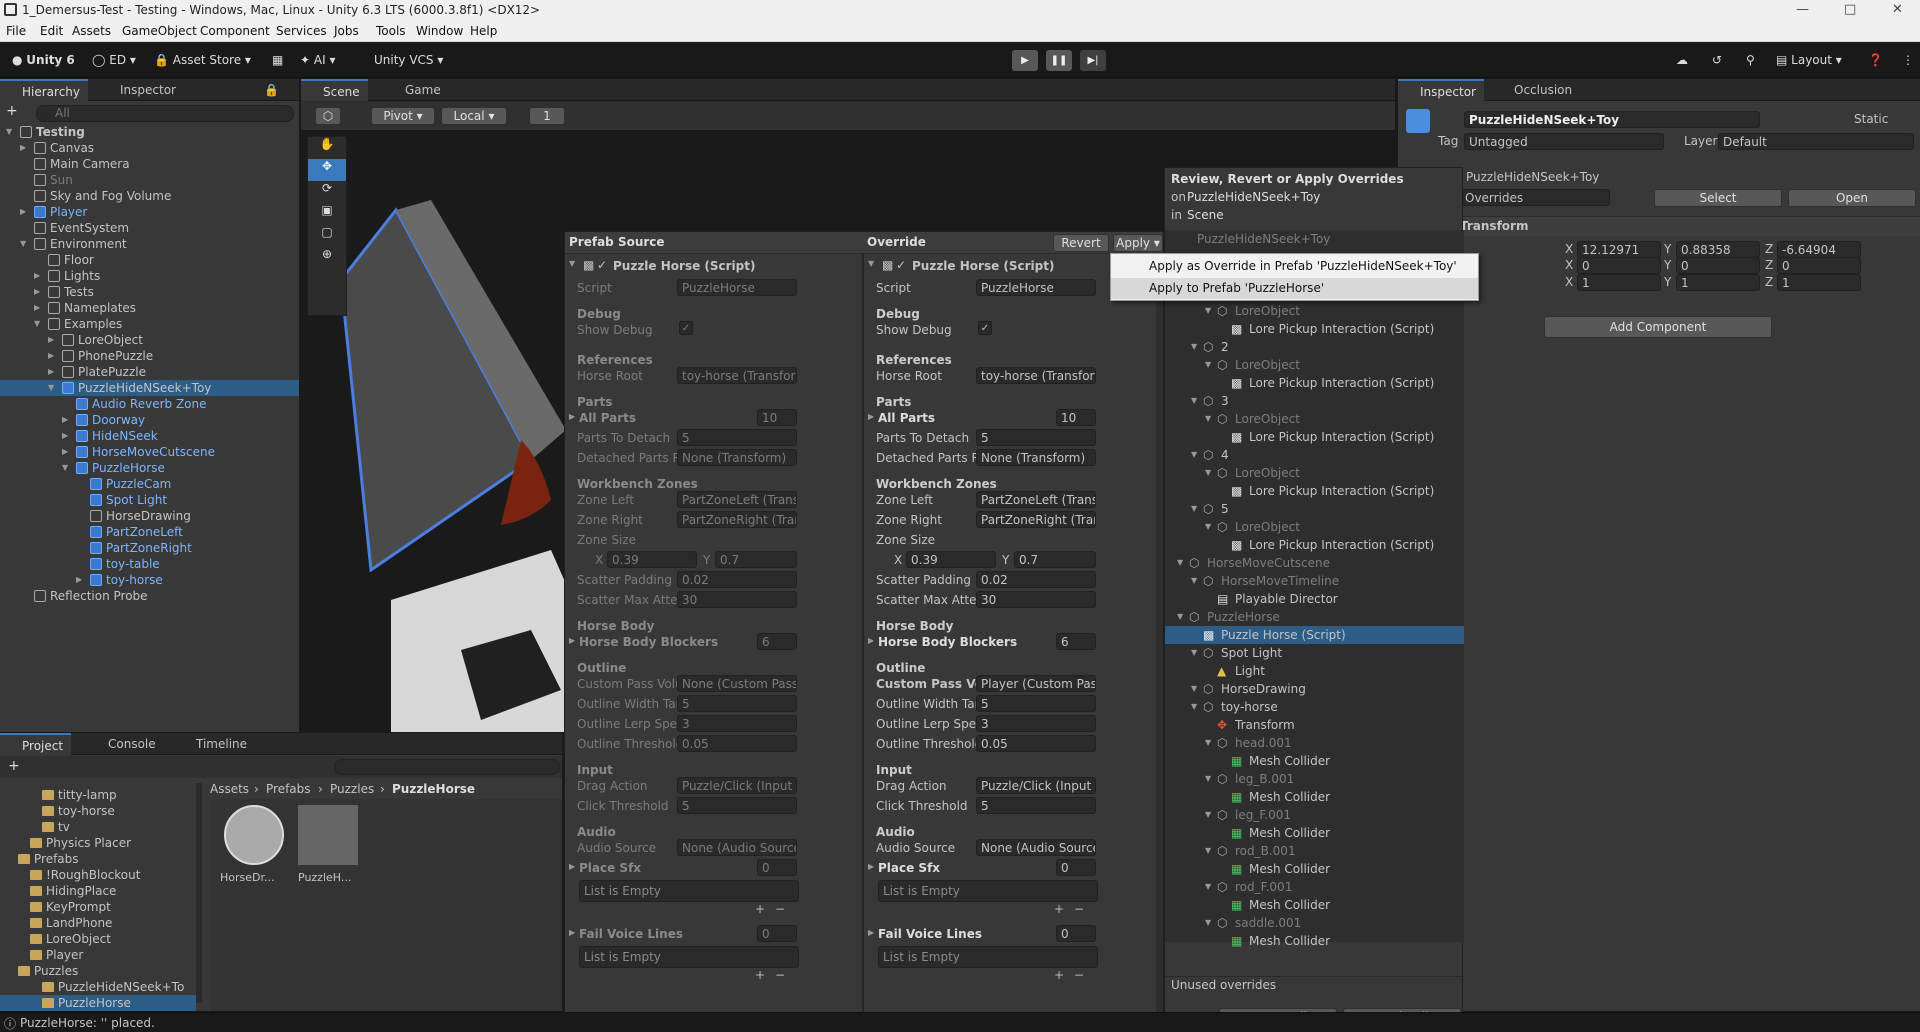 Image resolution: width=1920 pixels, height=1032 pixels. I want to click on grid-snap-field: 1, so click(547, 116).